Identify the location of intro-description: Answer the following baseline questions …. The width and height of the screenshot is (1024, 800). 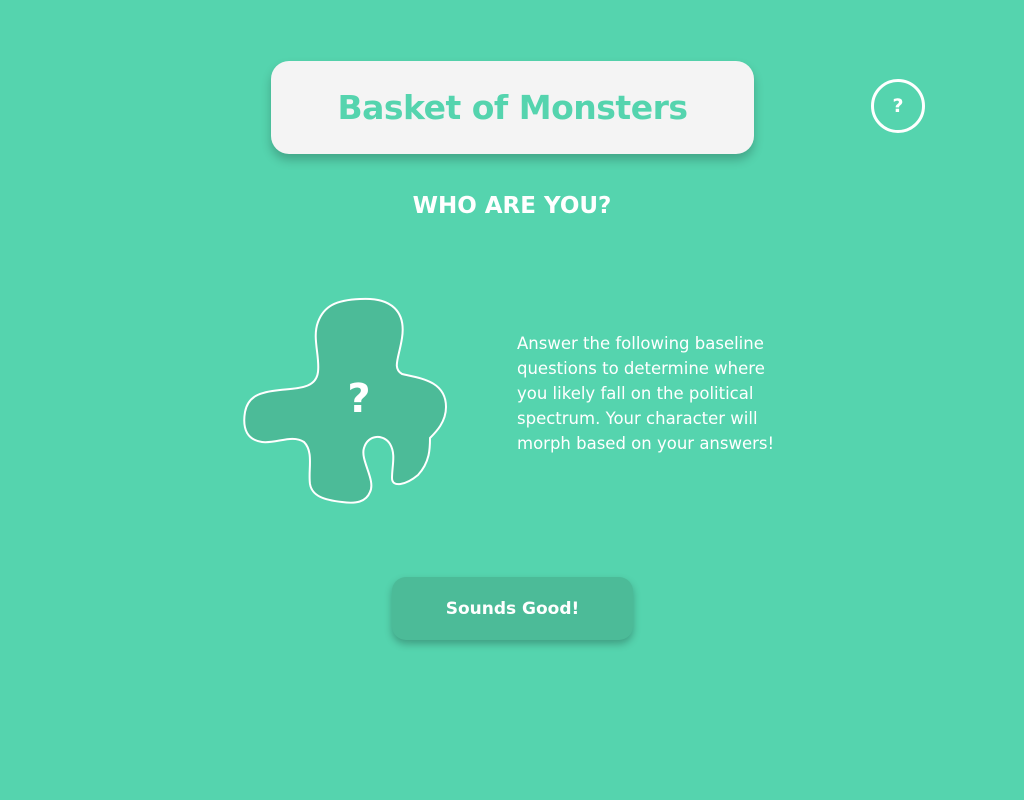
(646, 393).